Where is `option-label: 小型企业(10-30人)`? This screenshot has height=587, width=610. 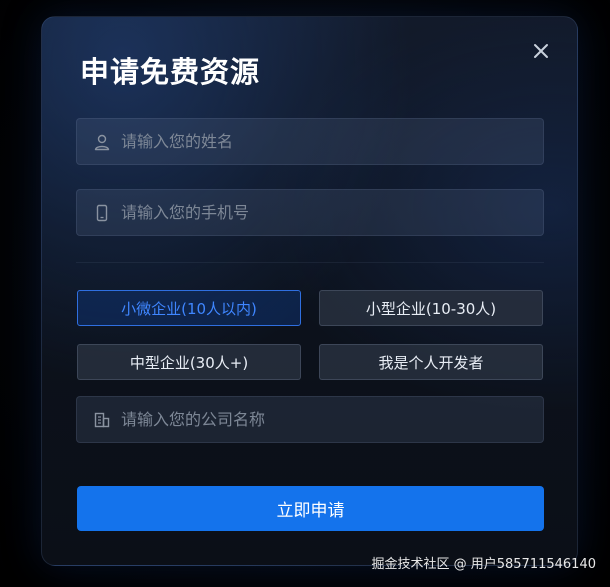
option-label: 小型企业(10-30人) is located at coordinates (431, 308).